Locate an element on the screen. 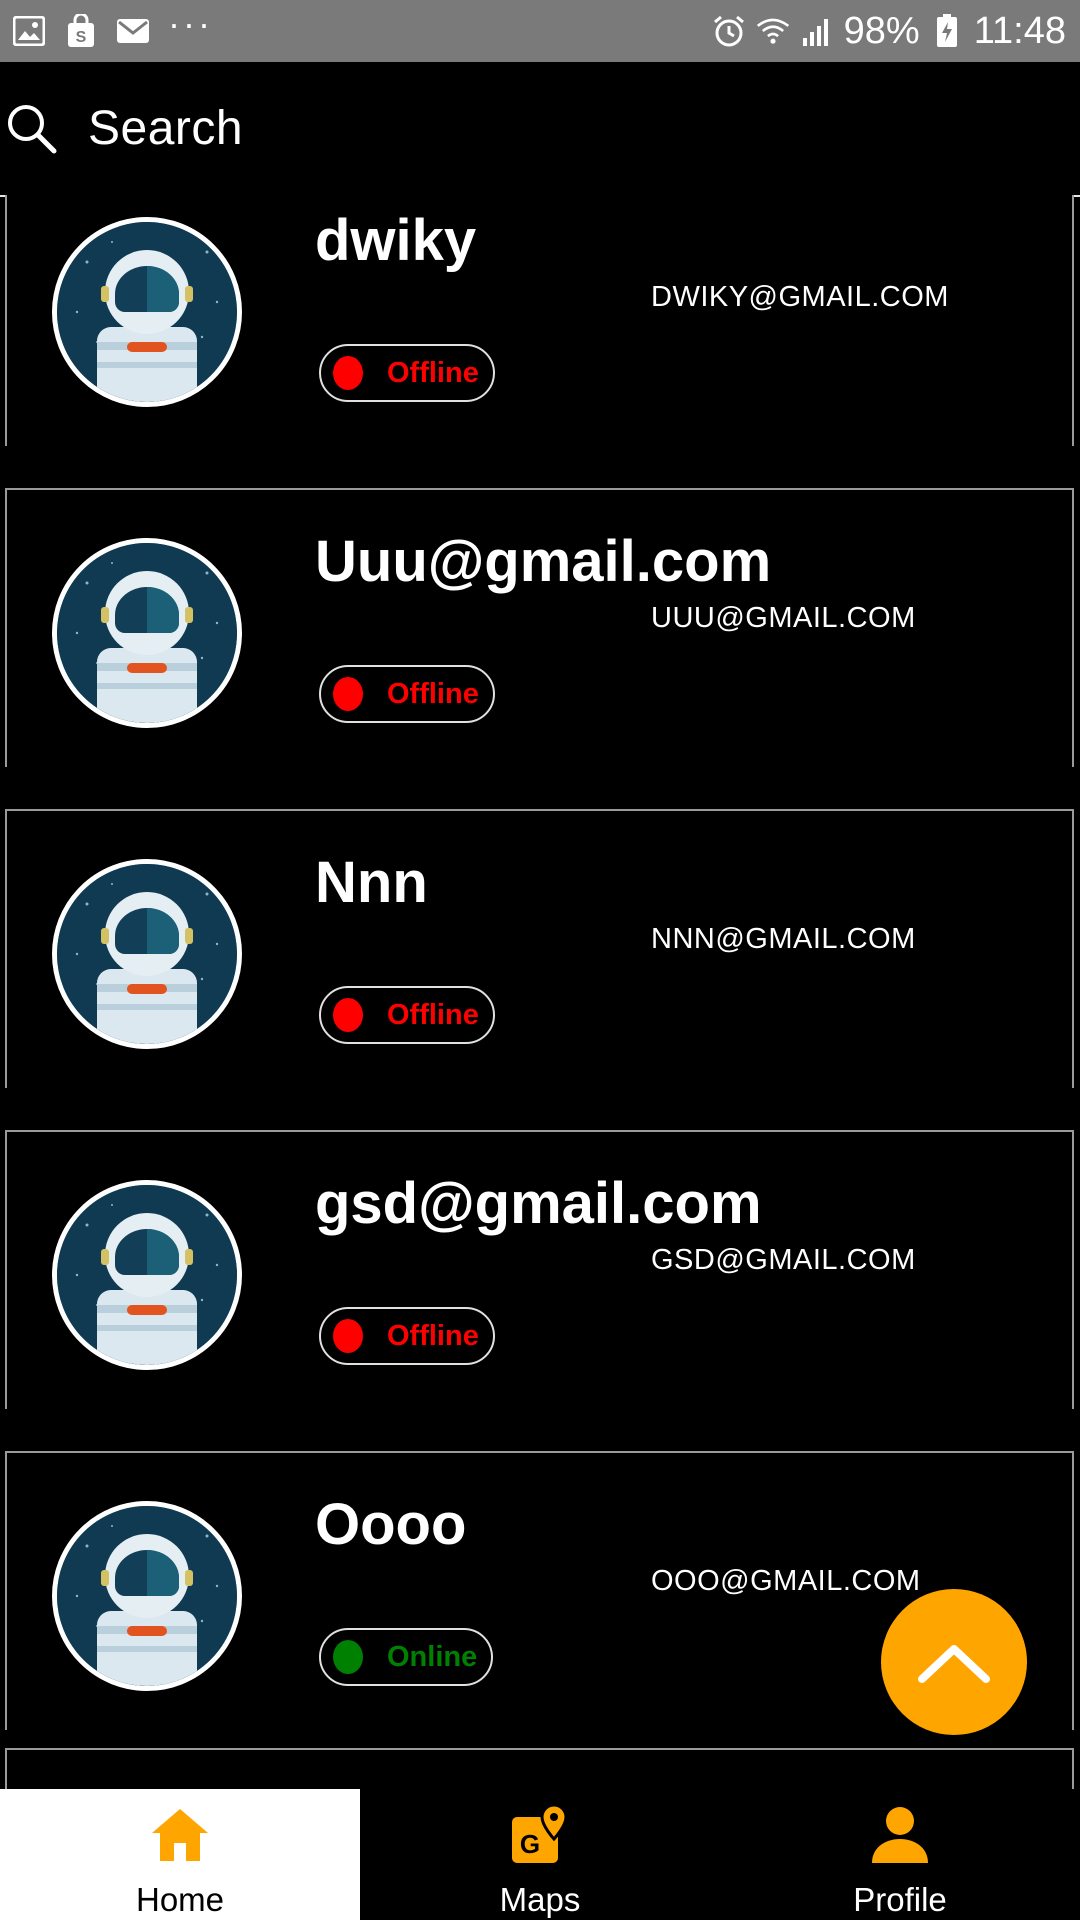 The image size is (1080, 1920). user-name: Oooo is located at coordinates (391, 1524).